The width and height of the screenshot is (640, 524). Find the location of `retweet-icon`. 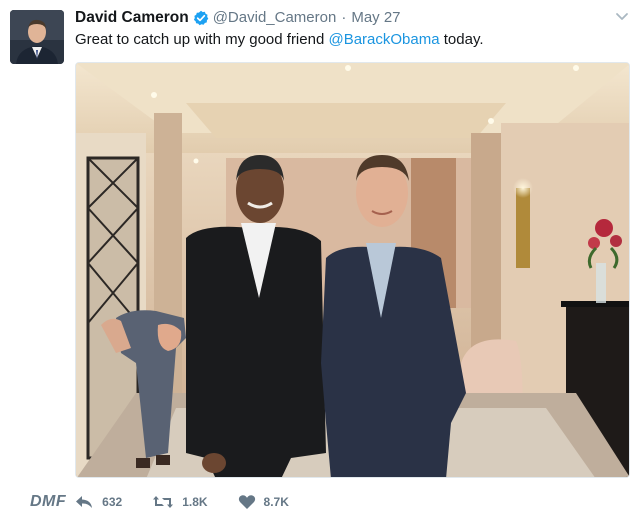

retweet-icon is located at coordinates (163, 502).